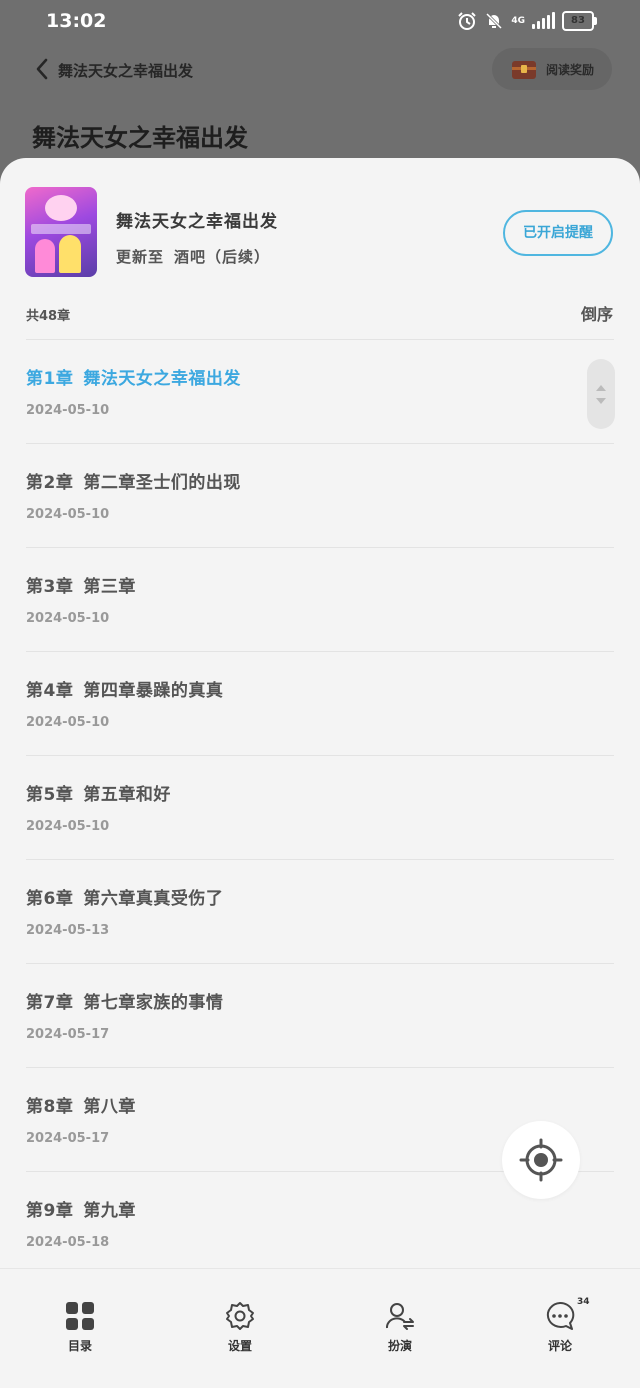 The image size is (640, 1388). I want to click on status-time: 13:02, so click(76, 21).